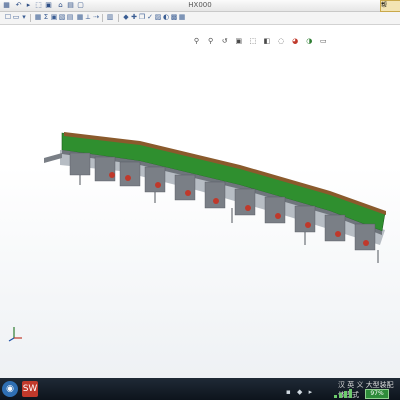 The height and width of the screenshot is (400, 400). I want to click on table-icon: ▥, so click(110, 17).